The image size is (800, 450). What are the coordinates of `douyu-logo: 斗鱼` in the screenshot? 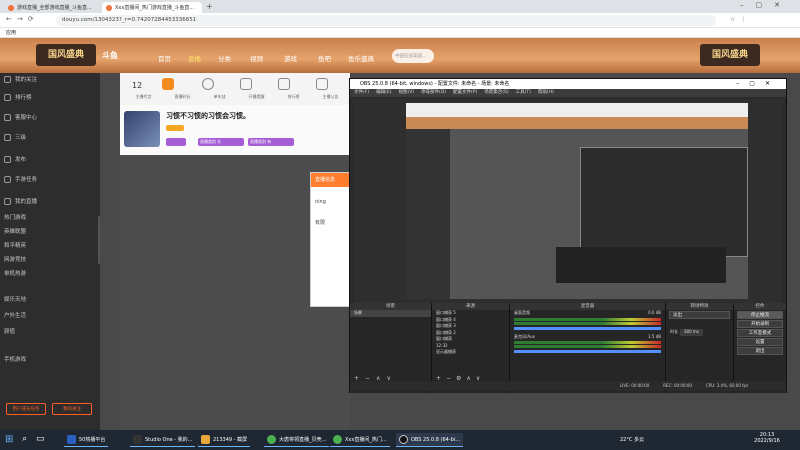 It's located at (119, 56).